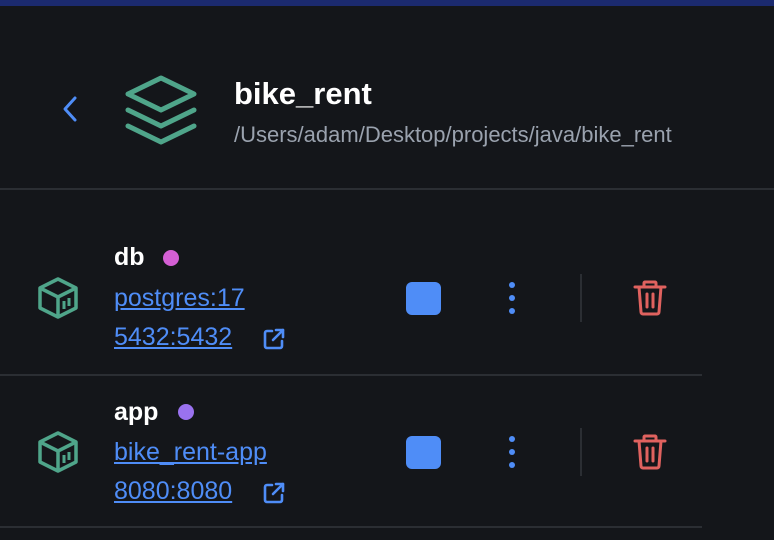 This screenshot has height=540, width=774. What do you see at coordinates (303, 93) in the screenshot?
I see `project-title: bike_rent` at bounding box center [303, 93].